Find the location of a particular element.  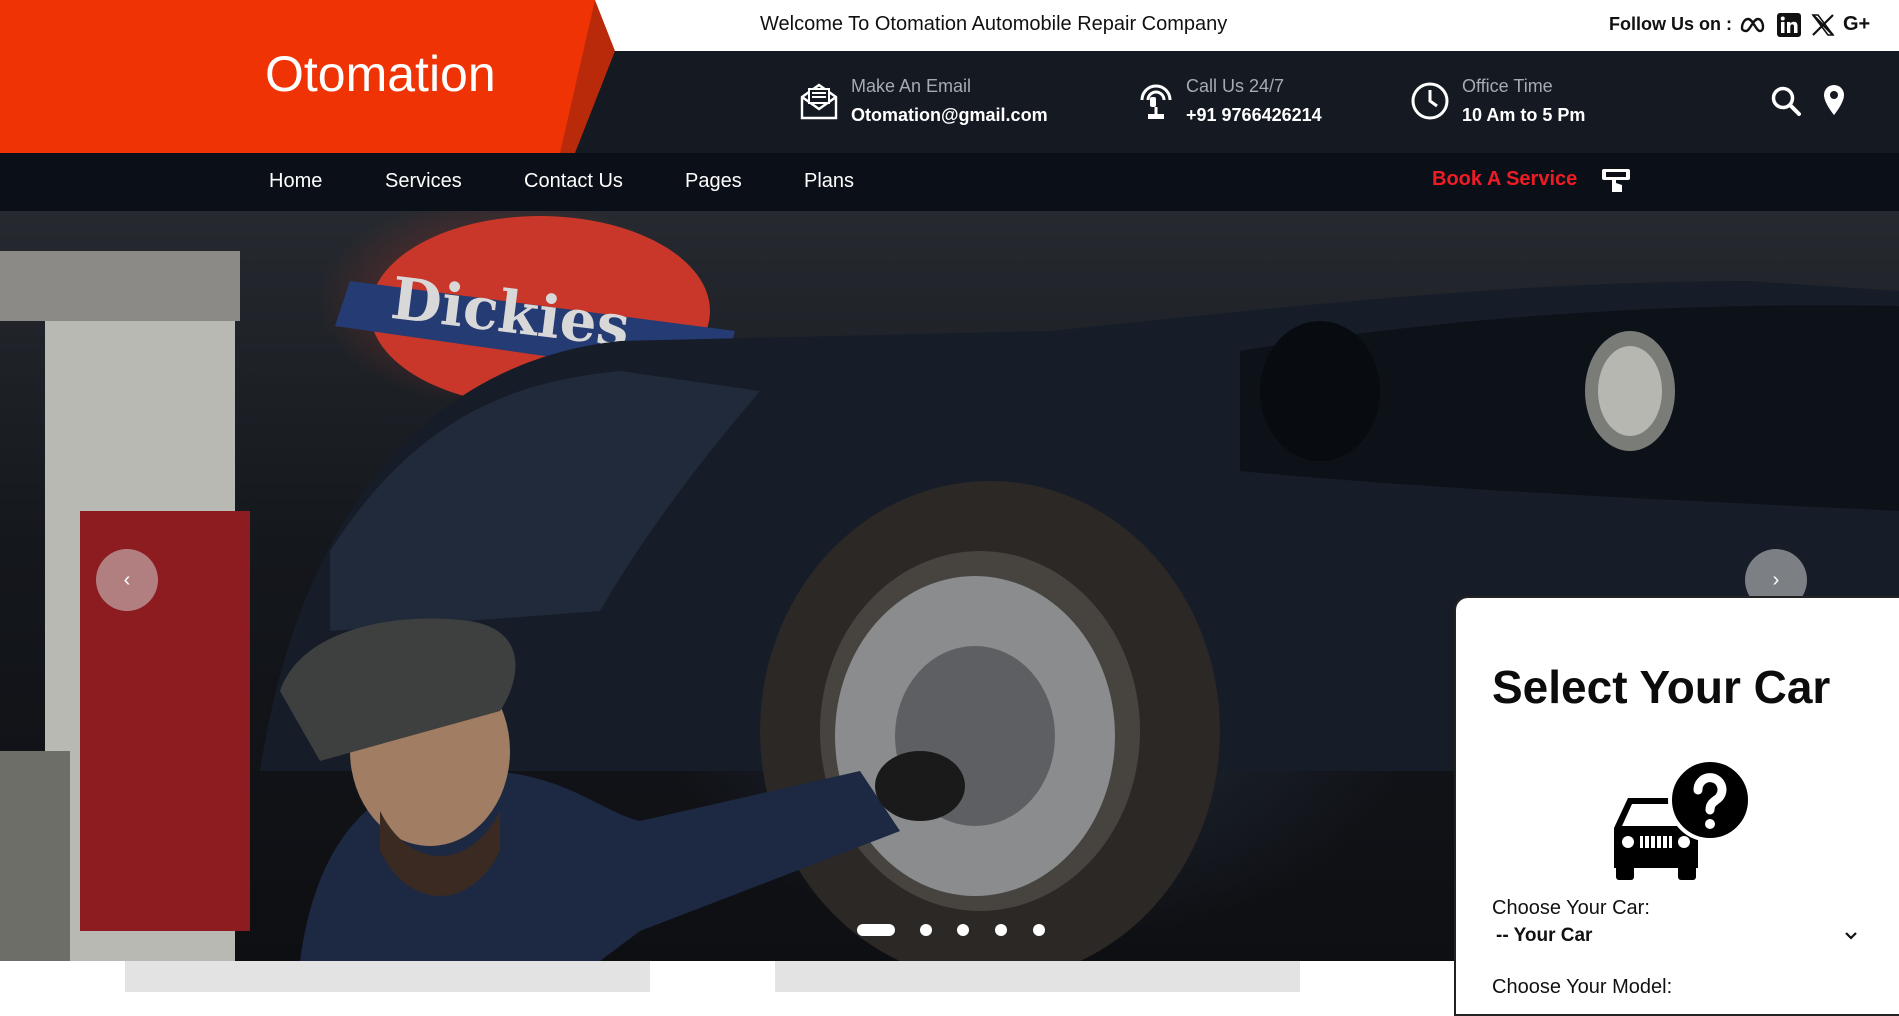

slider-dot-active is located at coordinates (876, 930).